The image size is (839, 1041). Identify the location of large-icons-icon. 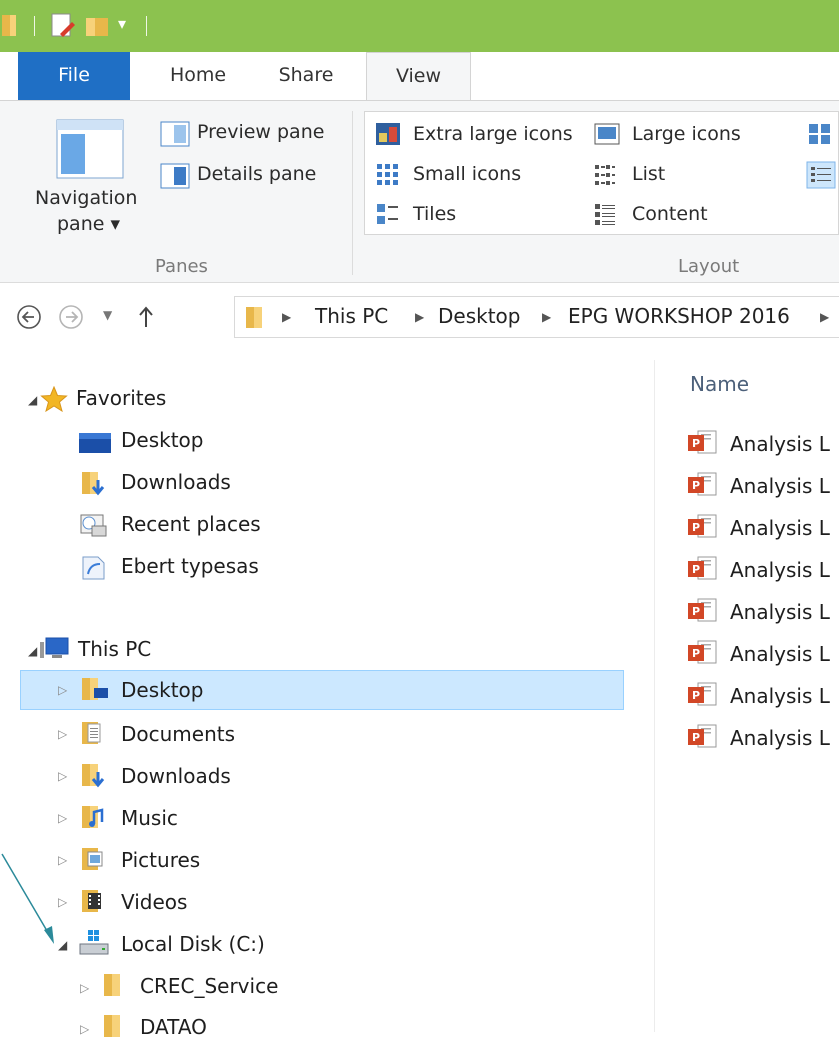
(607, 134).